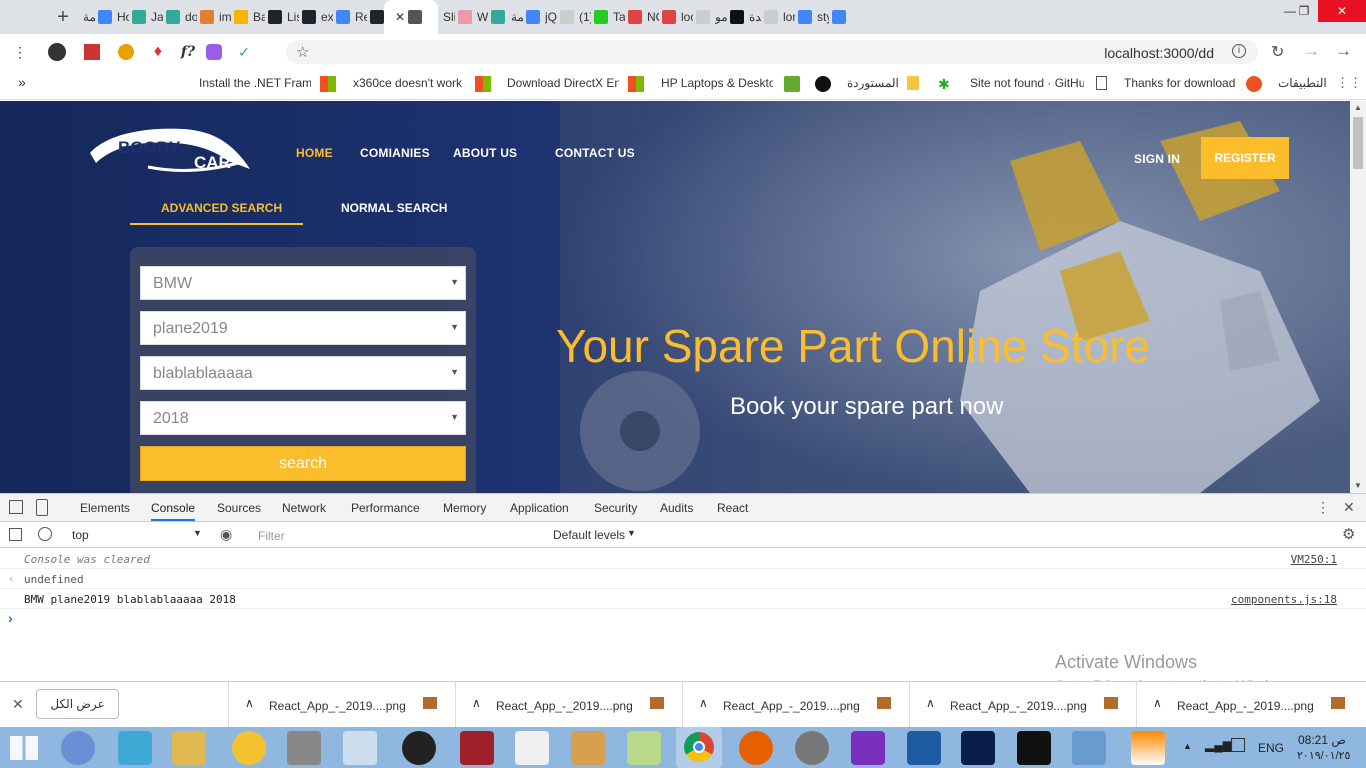  Describe the element at coordinates (1358, 297) in the screenshot. I see `page-scrollbar: ▲ ▼` at that location.